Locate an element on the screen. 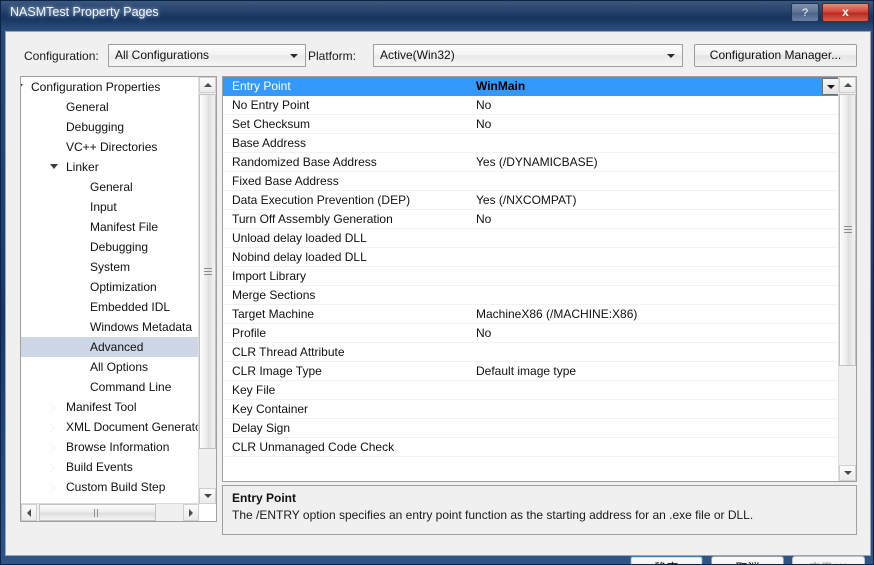  scroll-right-button is located at coordinates (191, 512).